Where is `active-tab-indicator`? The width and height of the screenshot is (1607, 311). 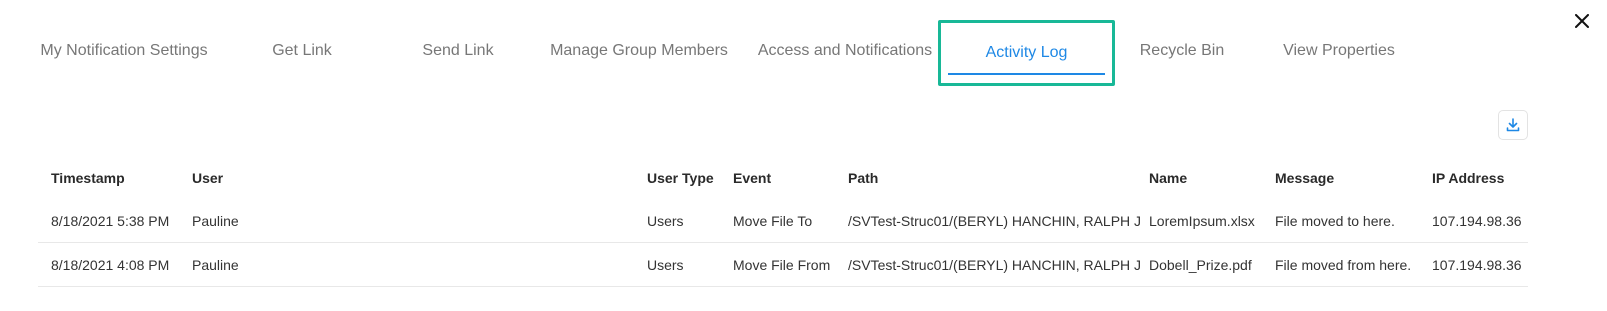
active-tab-indicator is located at coordinates (1026, 74).